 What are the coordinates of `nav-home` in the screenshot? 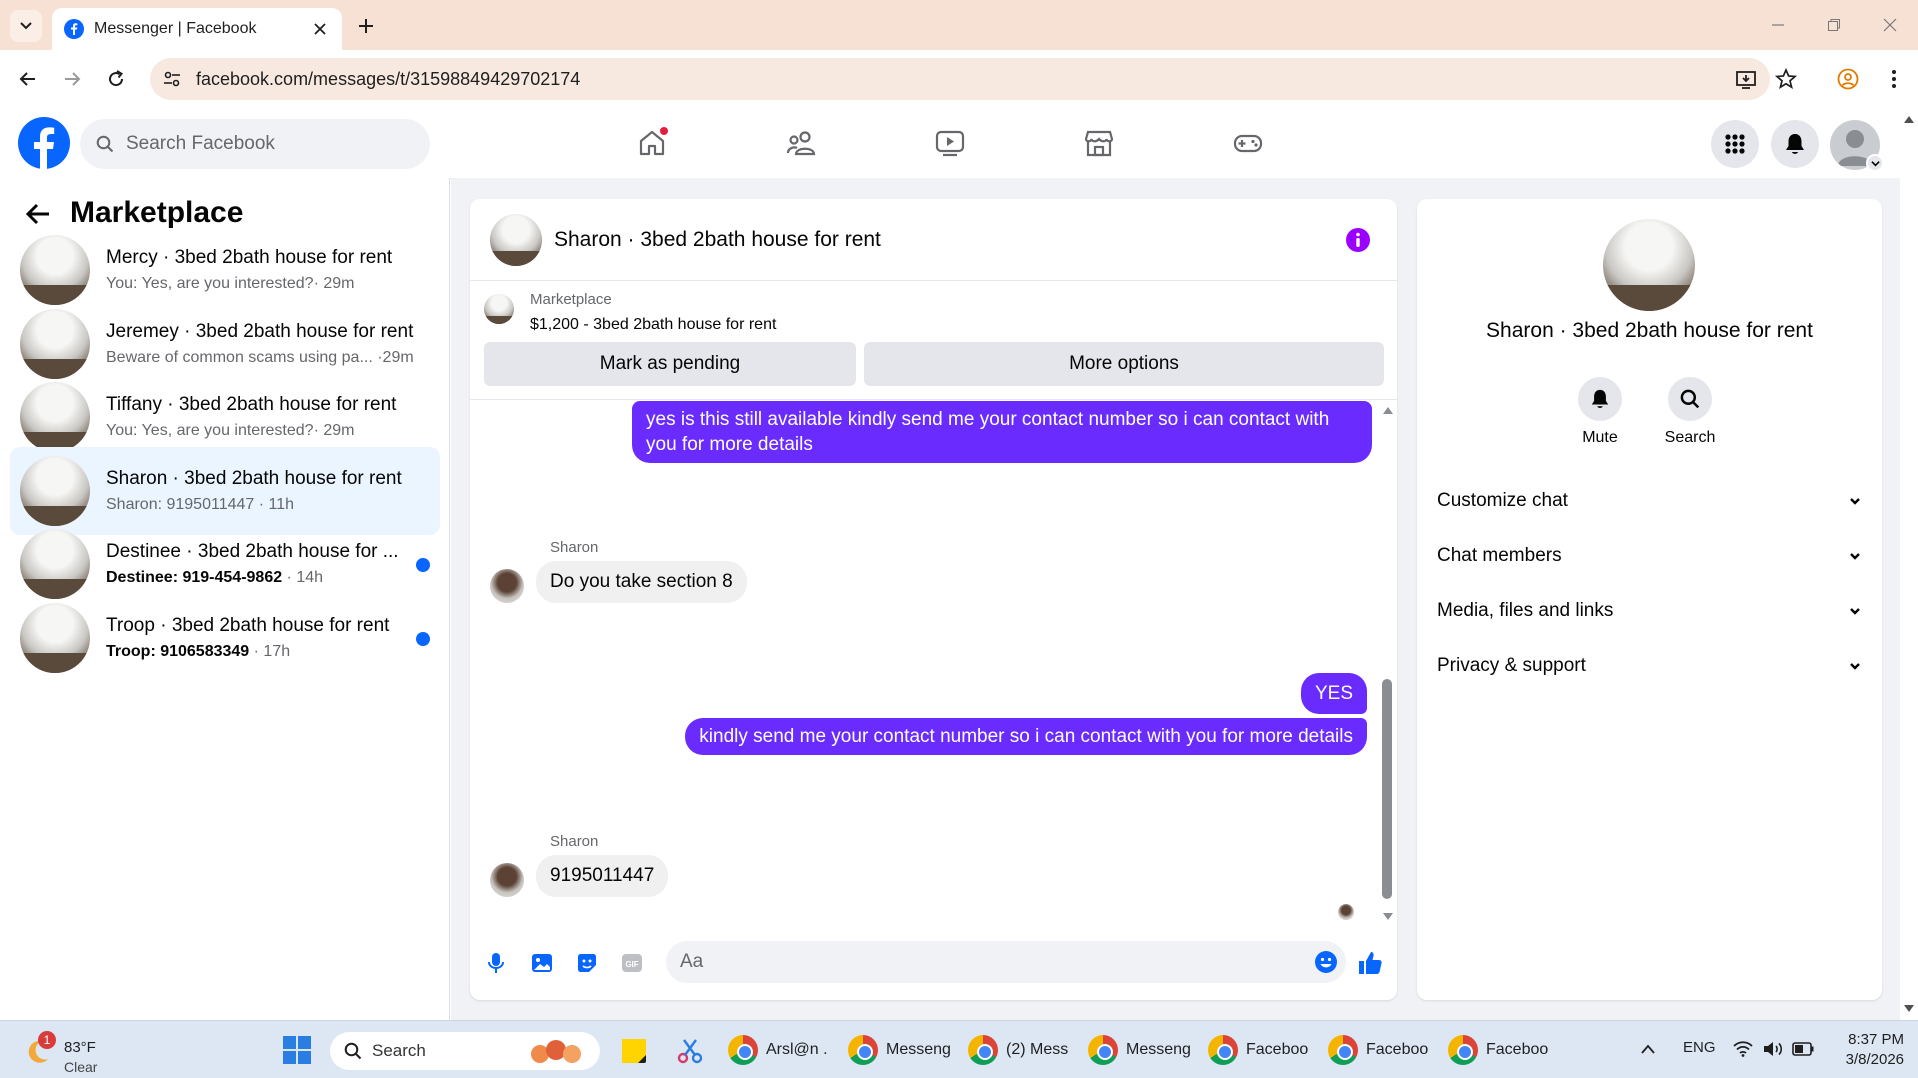 It's located at (652, 143).